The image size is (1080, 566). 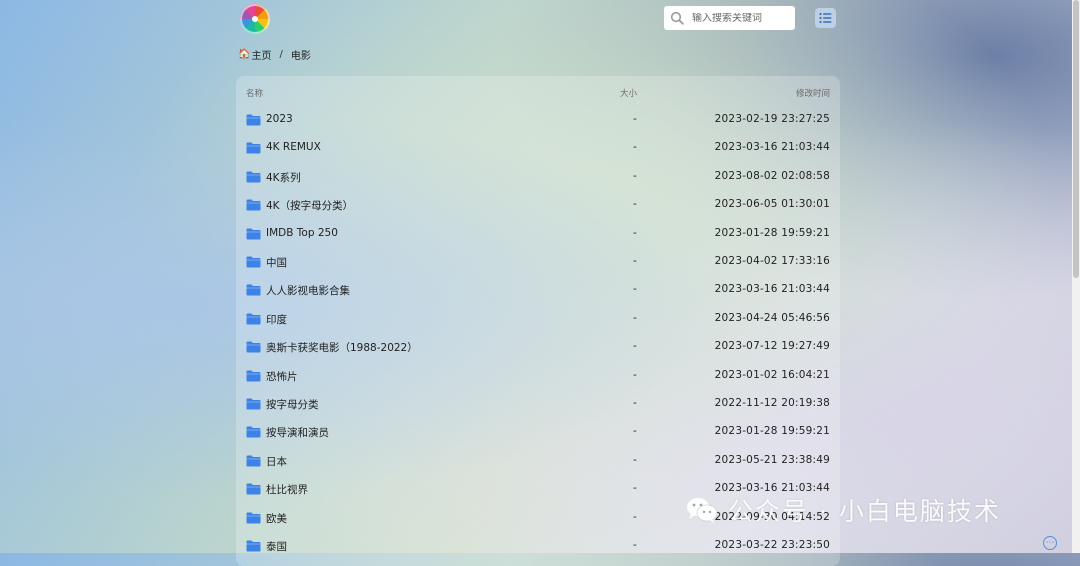 I want to click on more-button: ⋯, so click(x=1050, y=543).